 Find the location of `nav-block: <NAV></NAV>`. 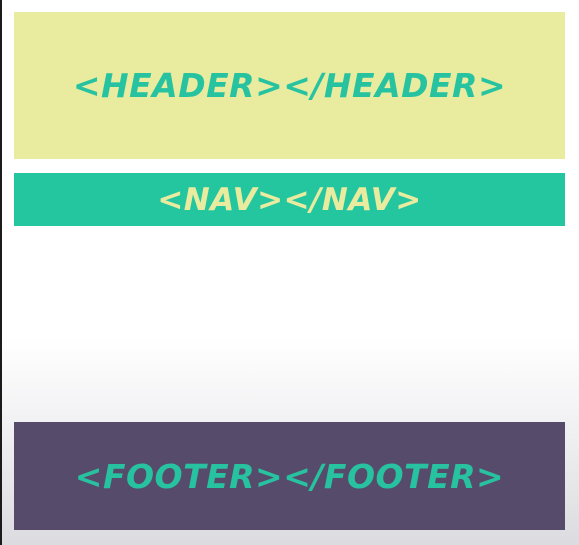

nav-block: <NAV></NAV> is located at coordinates (289, 199).